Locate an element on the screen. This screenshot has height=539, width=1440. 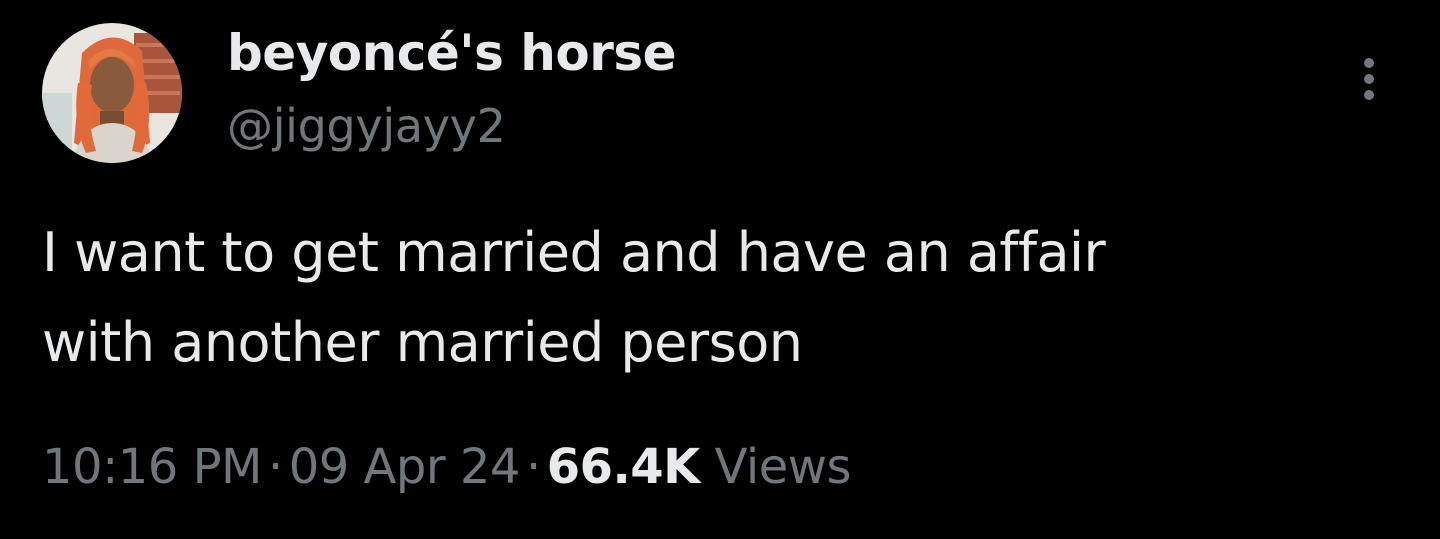
views-count: 66.4K is located at coordinates (624, 467).